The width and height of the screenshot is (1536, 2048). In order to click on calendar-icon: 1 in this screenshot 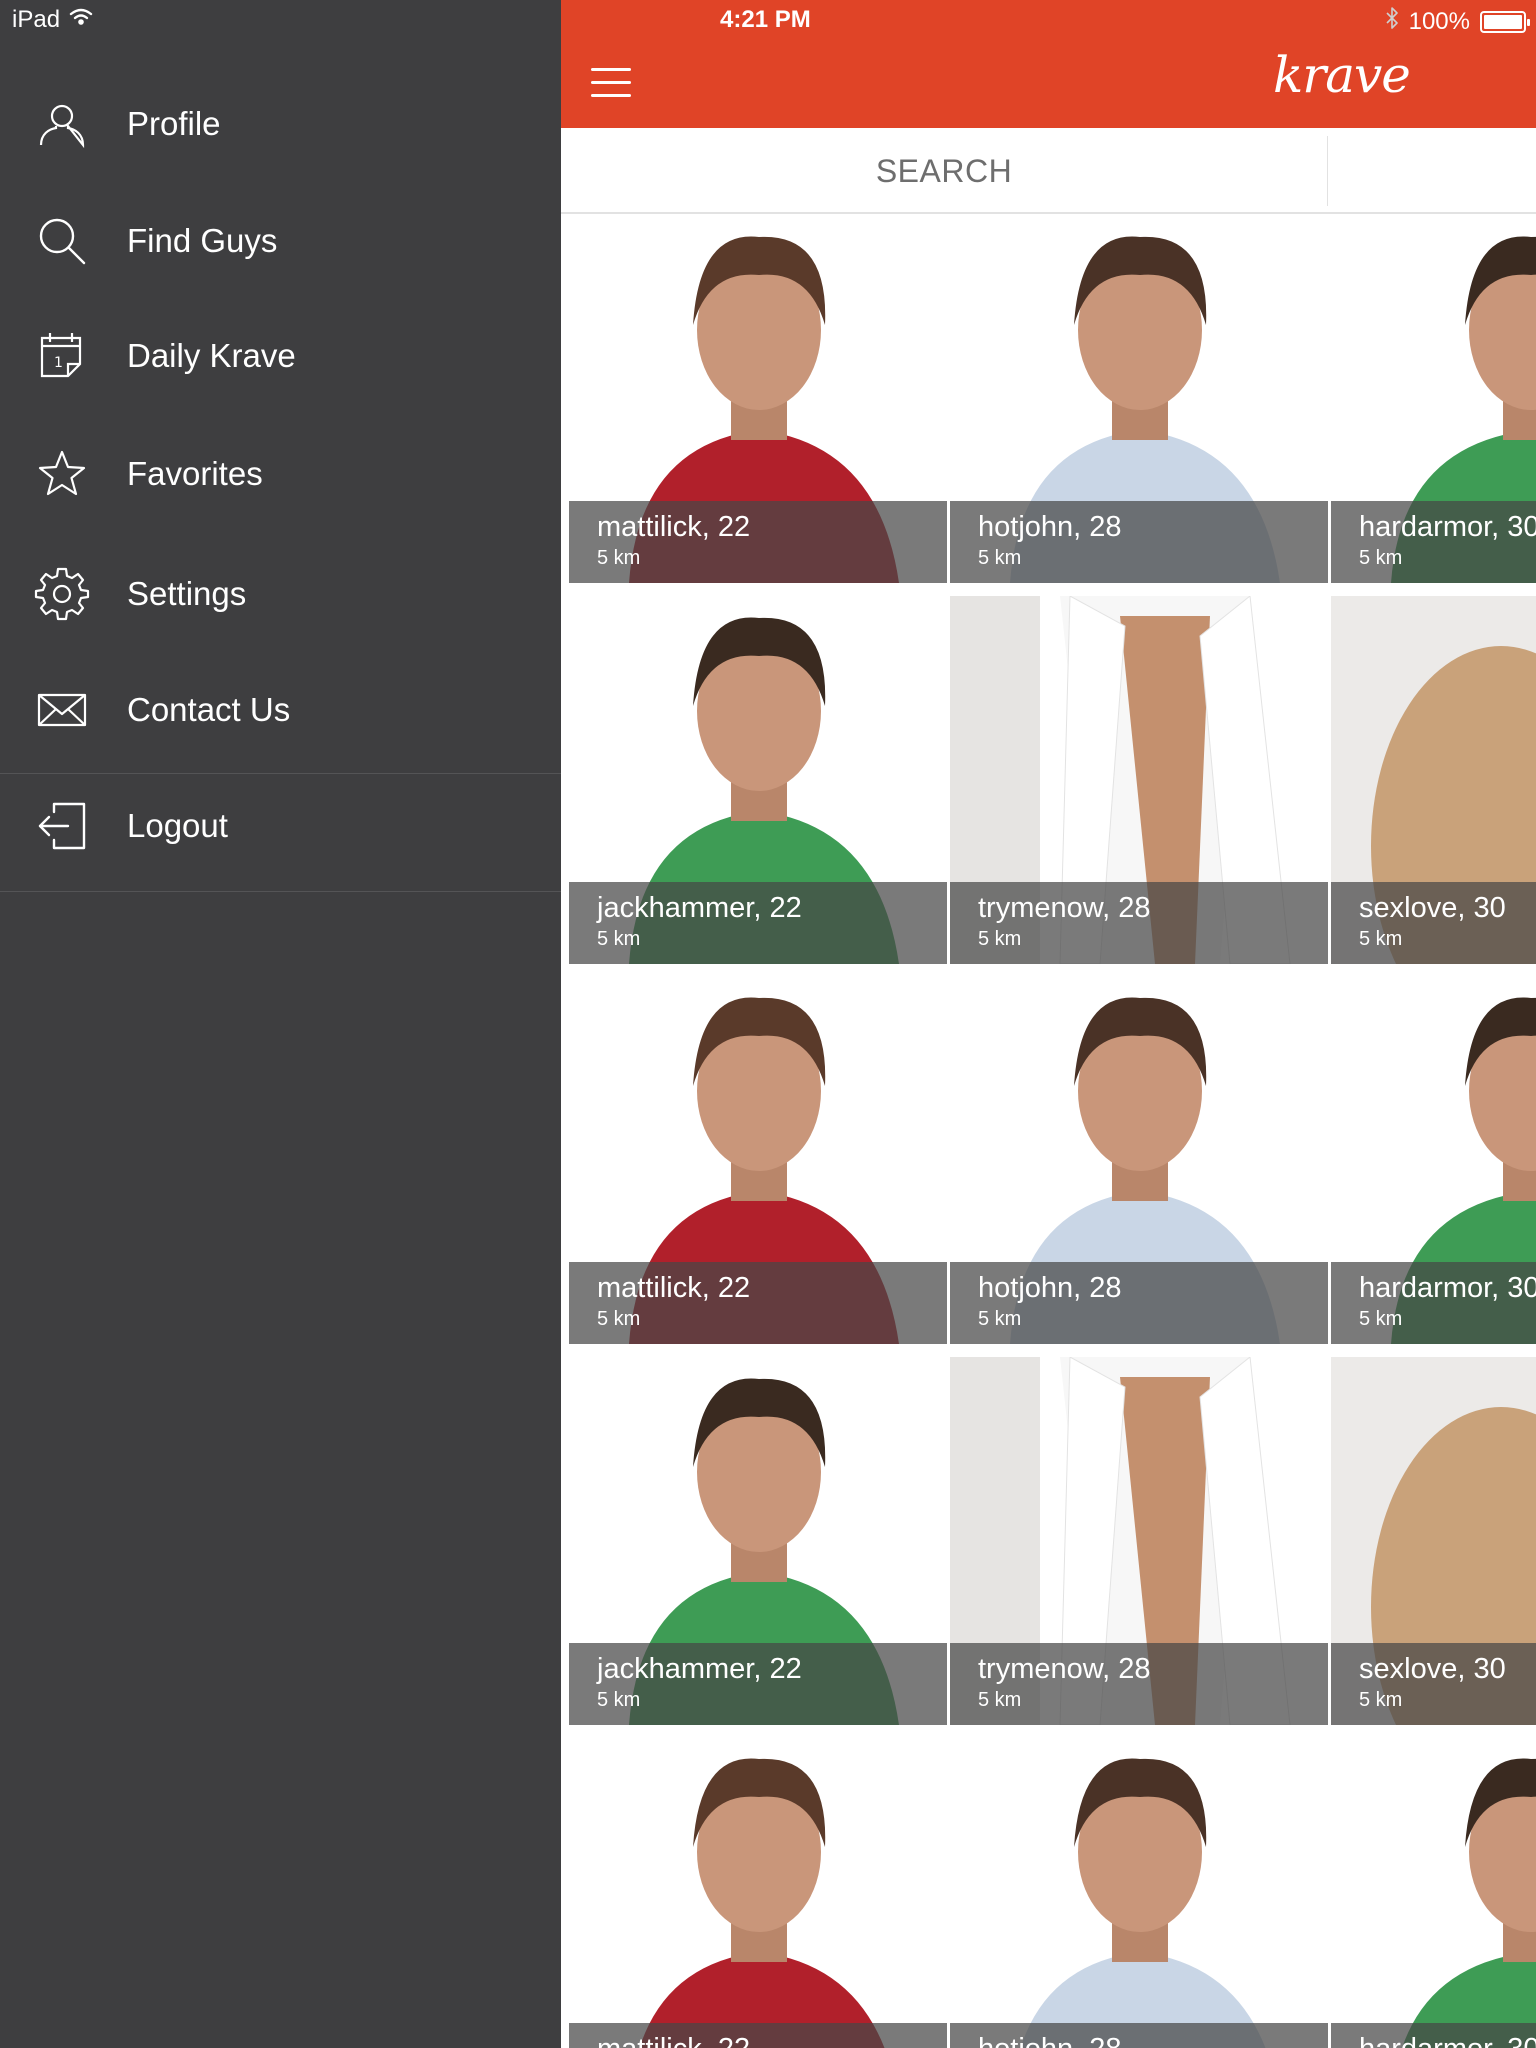, I will do `click(62, 356)`.